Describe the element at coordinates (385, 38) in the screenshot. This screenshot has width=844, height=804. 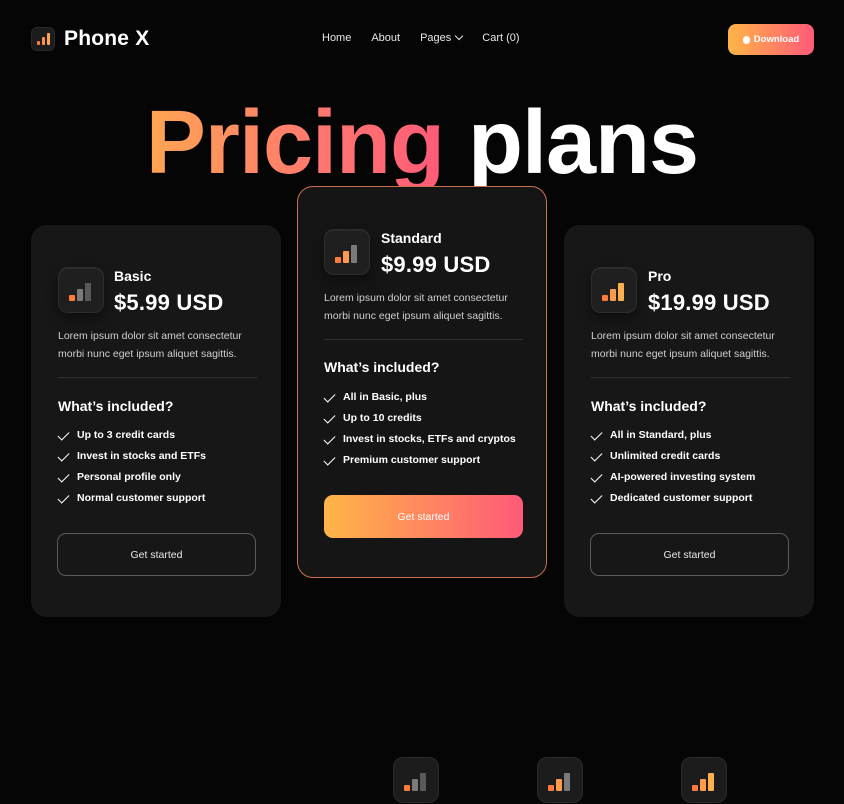
I see `nav-about-link: About` at that location.